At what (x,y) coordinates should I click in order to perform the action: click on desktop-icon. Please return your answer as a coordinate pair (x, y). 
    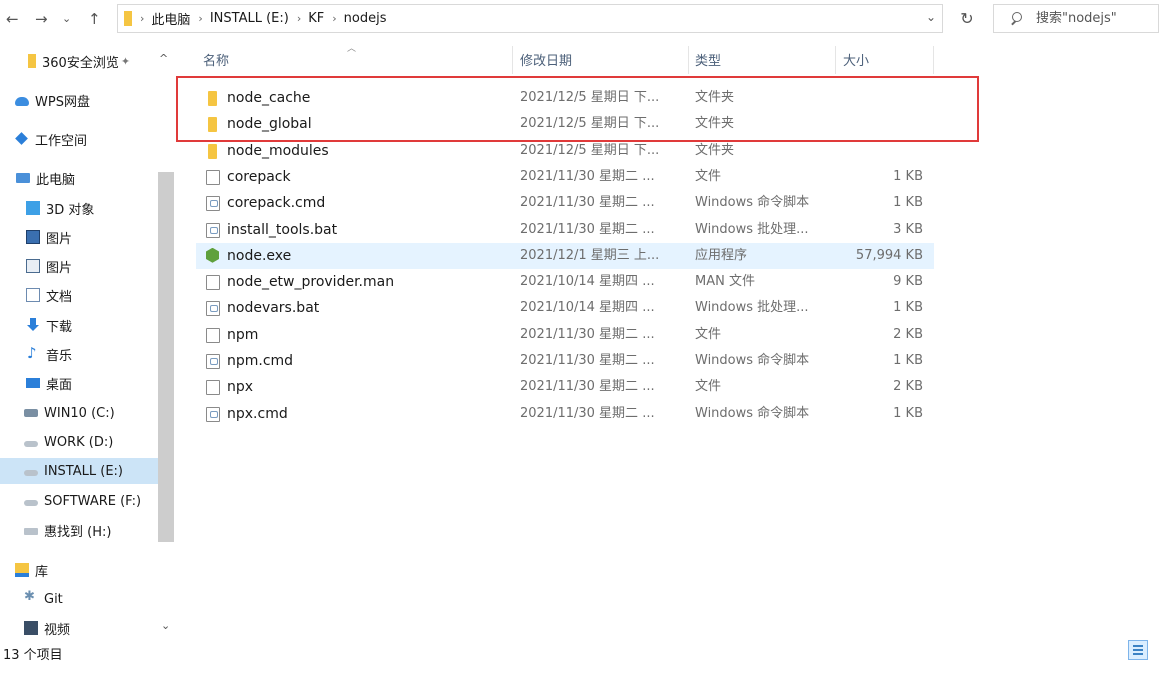
    Looking at the image, I should click on (33, 383).